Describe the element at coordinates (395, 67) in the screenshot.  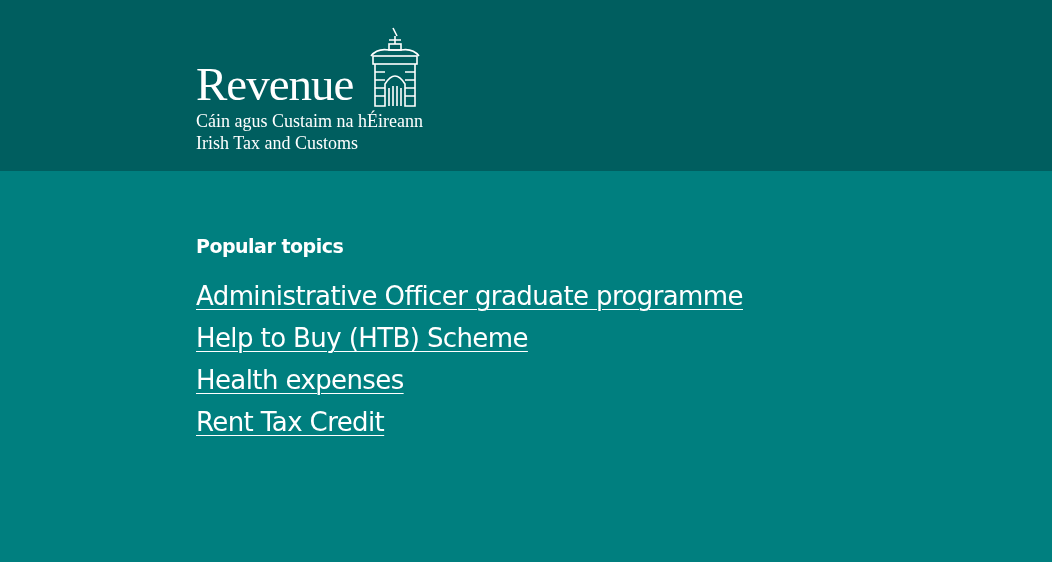
I see `arch-gate-icon` at that location.